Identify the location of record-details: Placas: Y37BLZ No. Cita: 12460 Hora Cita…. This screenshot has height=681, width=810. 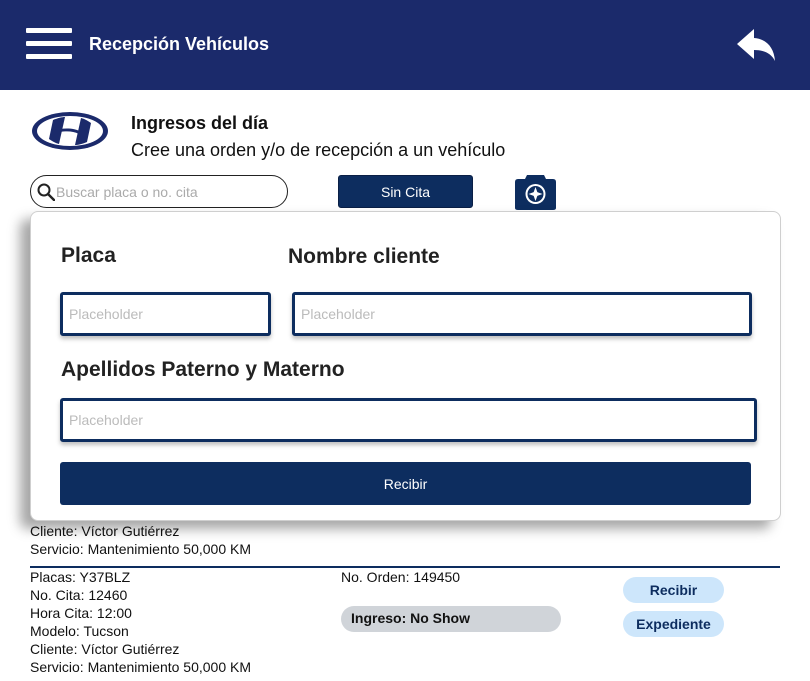
(140, 622).